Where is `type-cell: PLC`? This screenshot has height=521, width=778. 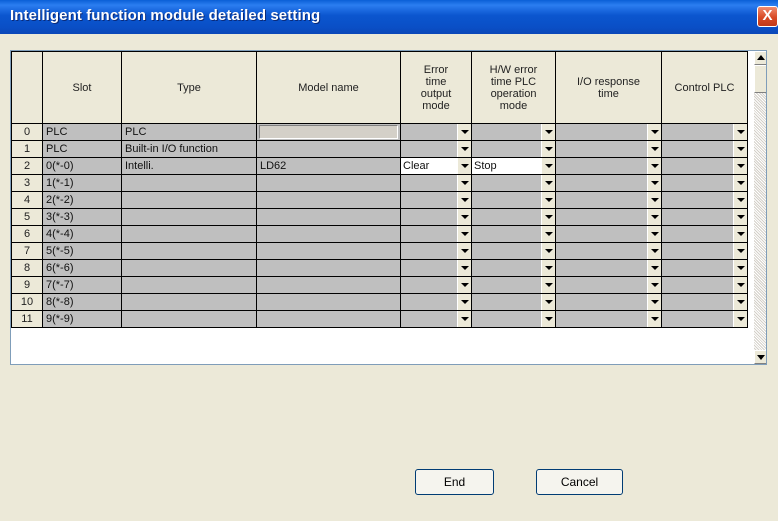
type-cell: PLC is located at coordinates (189, 132).